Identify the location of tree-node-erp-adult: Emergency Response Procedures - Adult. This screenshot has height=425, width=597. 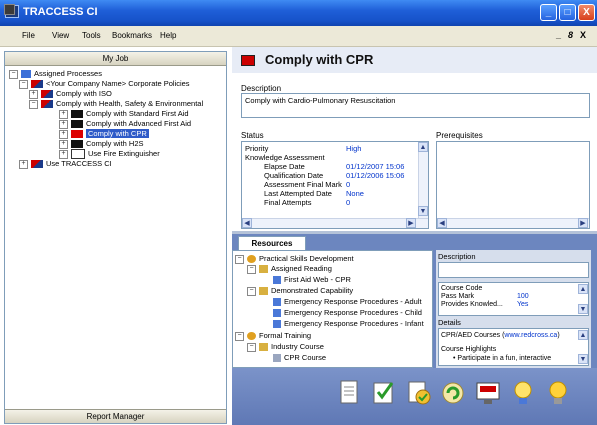
(347, 302).